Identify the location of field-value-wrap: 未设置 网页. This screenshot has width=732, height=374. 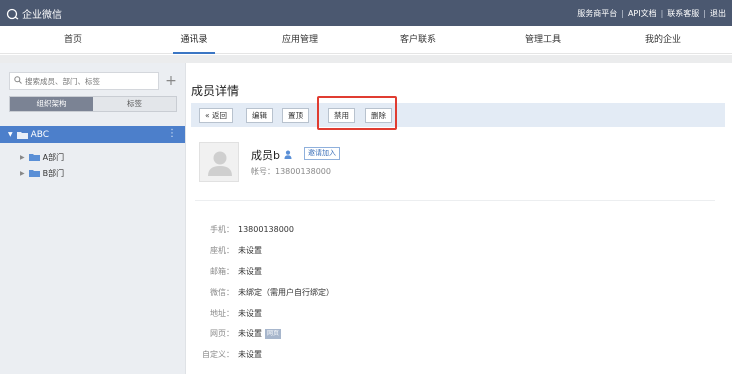
(260, 333).